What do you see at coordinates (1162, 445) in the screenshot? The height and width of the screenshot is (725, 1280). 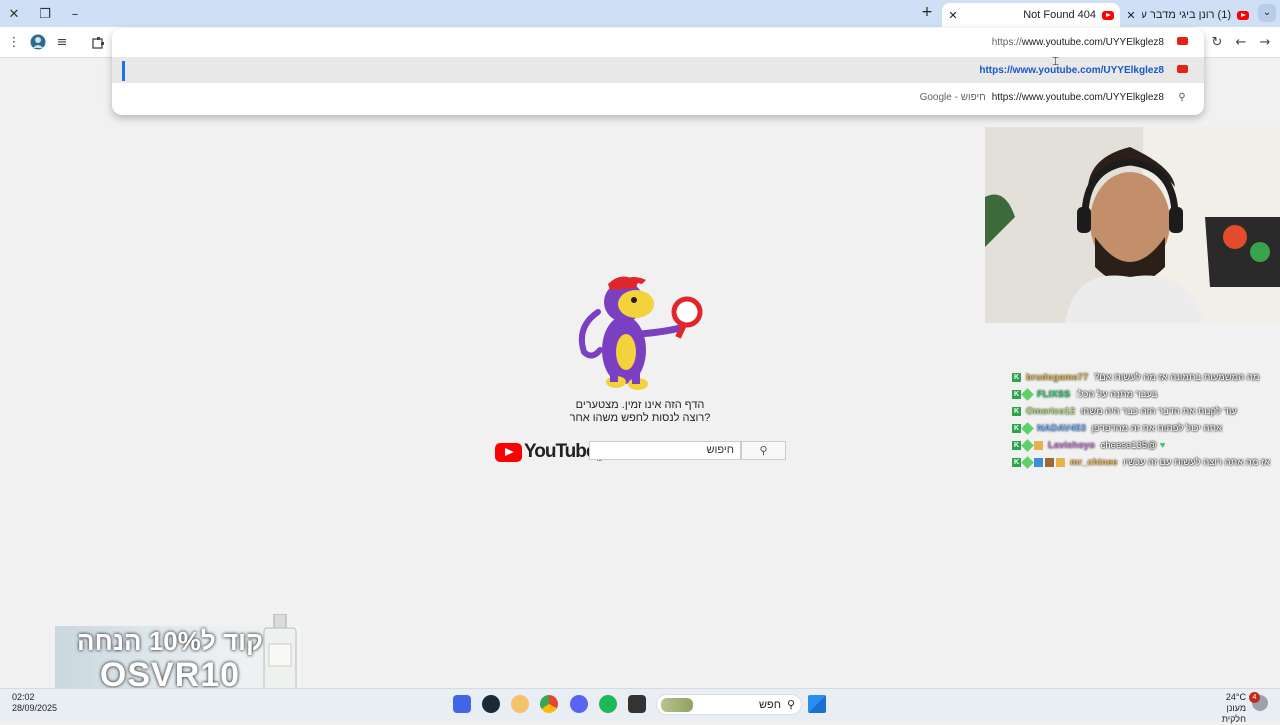 I see `green-heart-icon: ♥` at bounding box center [1162, 445].